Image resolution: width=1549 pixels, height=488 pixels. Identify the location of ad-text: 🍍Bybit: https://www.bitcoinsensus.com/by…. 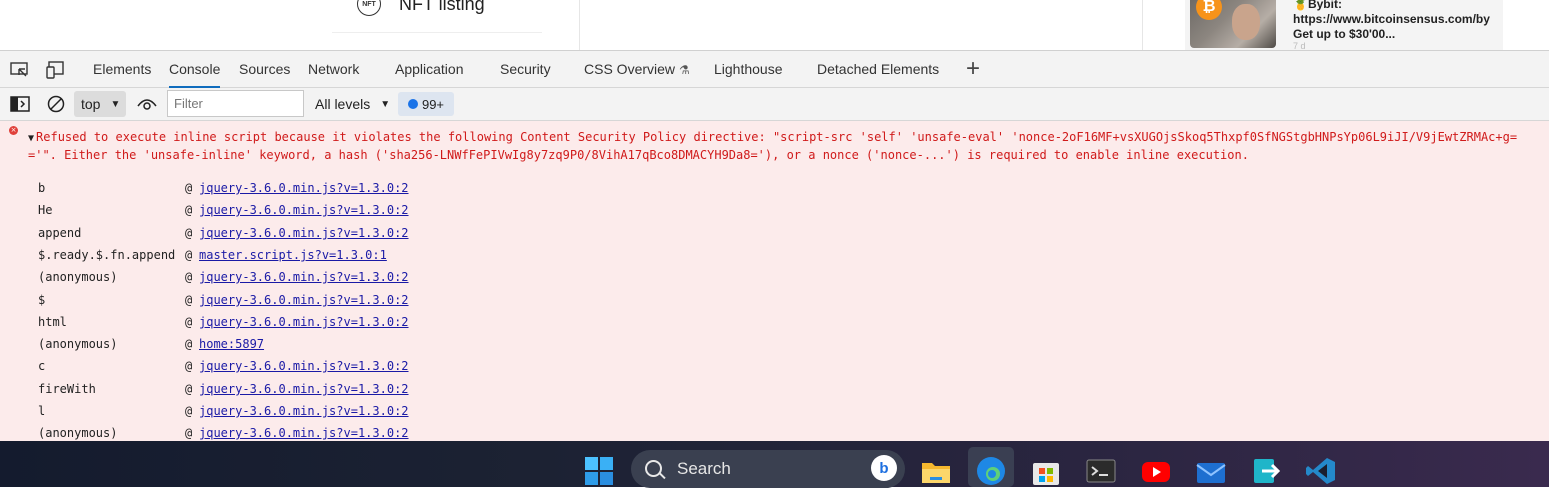
(1391, 25).